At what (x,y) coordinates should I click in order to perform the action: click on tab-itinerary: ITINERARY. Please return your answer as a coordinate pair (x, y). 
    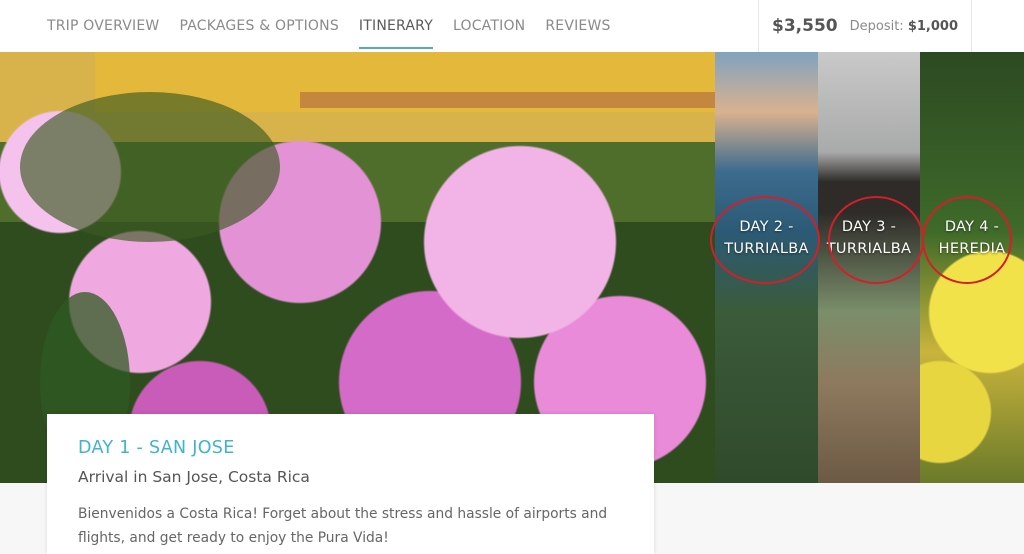
    Looking at the image, I should click on (396, 26).